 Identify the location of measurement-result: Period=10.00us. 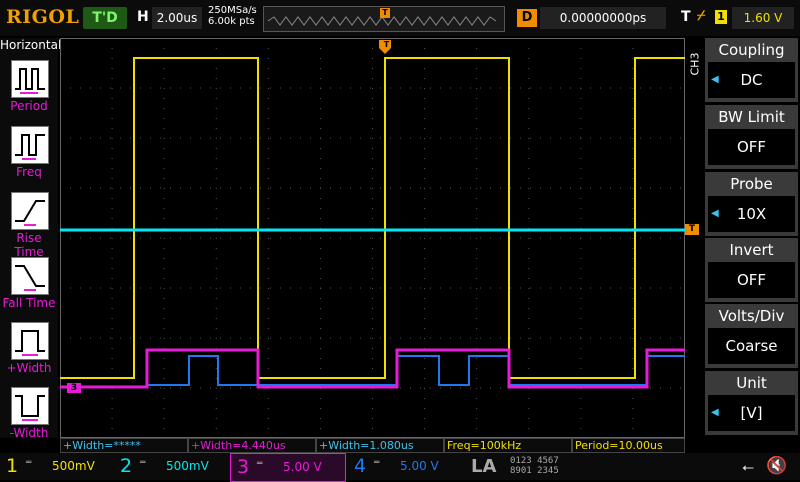
(628, 445).